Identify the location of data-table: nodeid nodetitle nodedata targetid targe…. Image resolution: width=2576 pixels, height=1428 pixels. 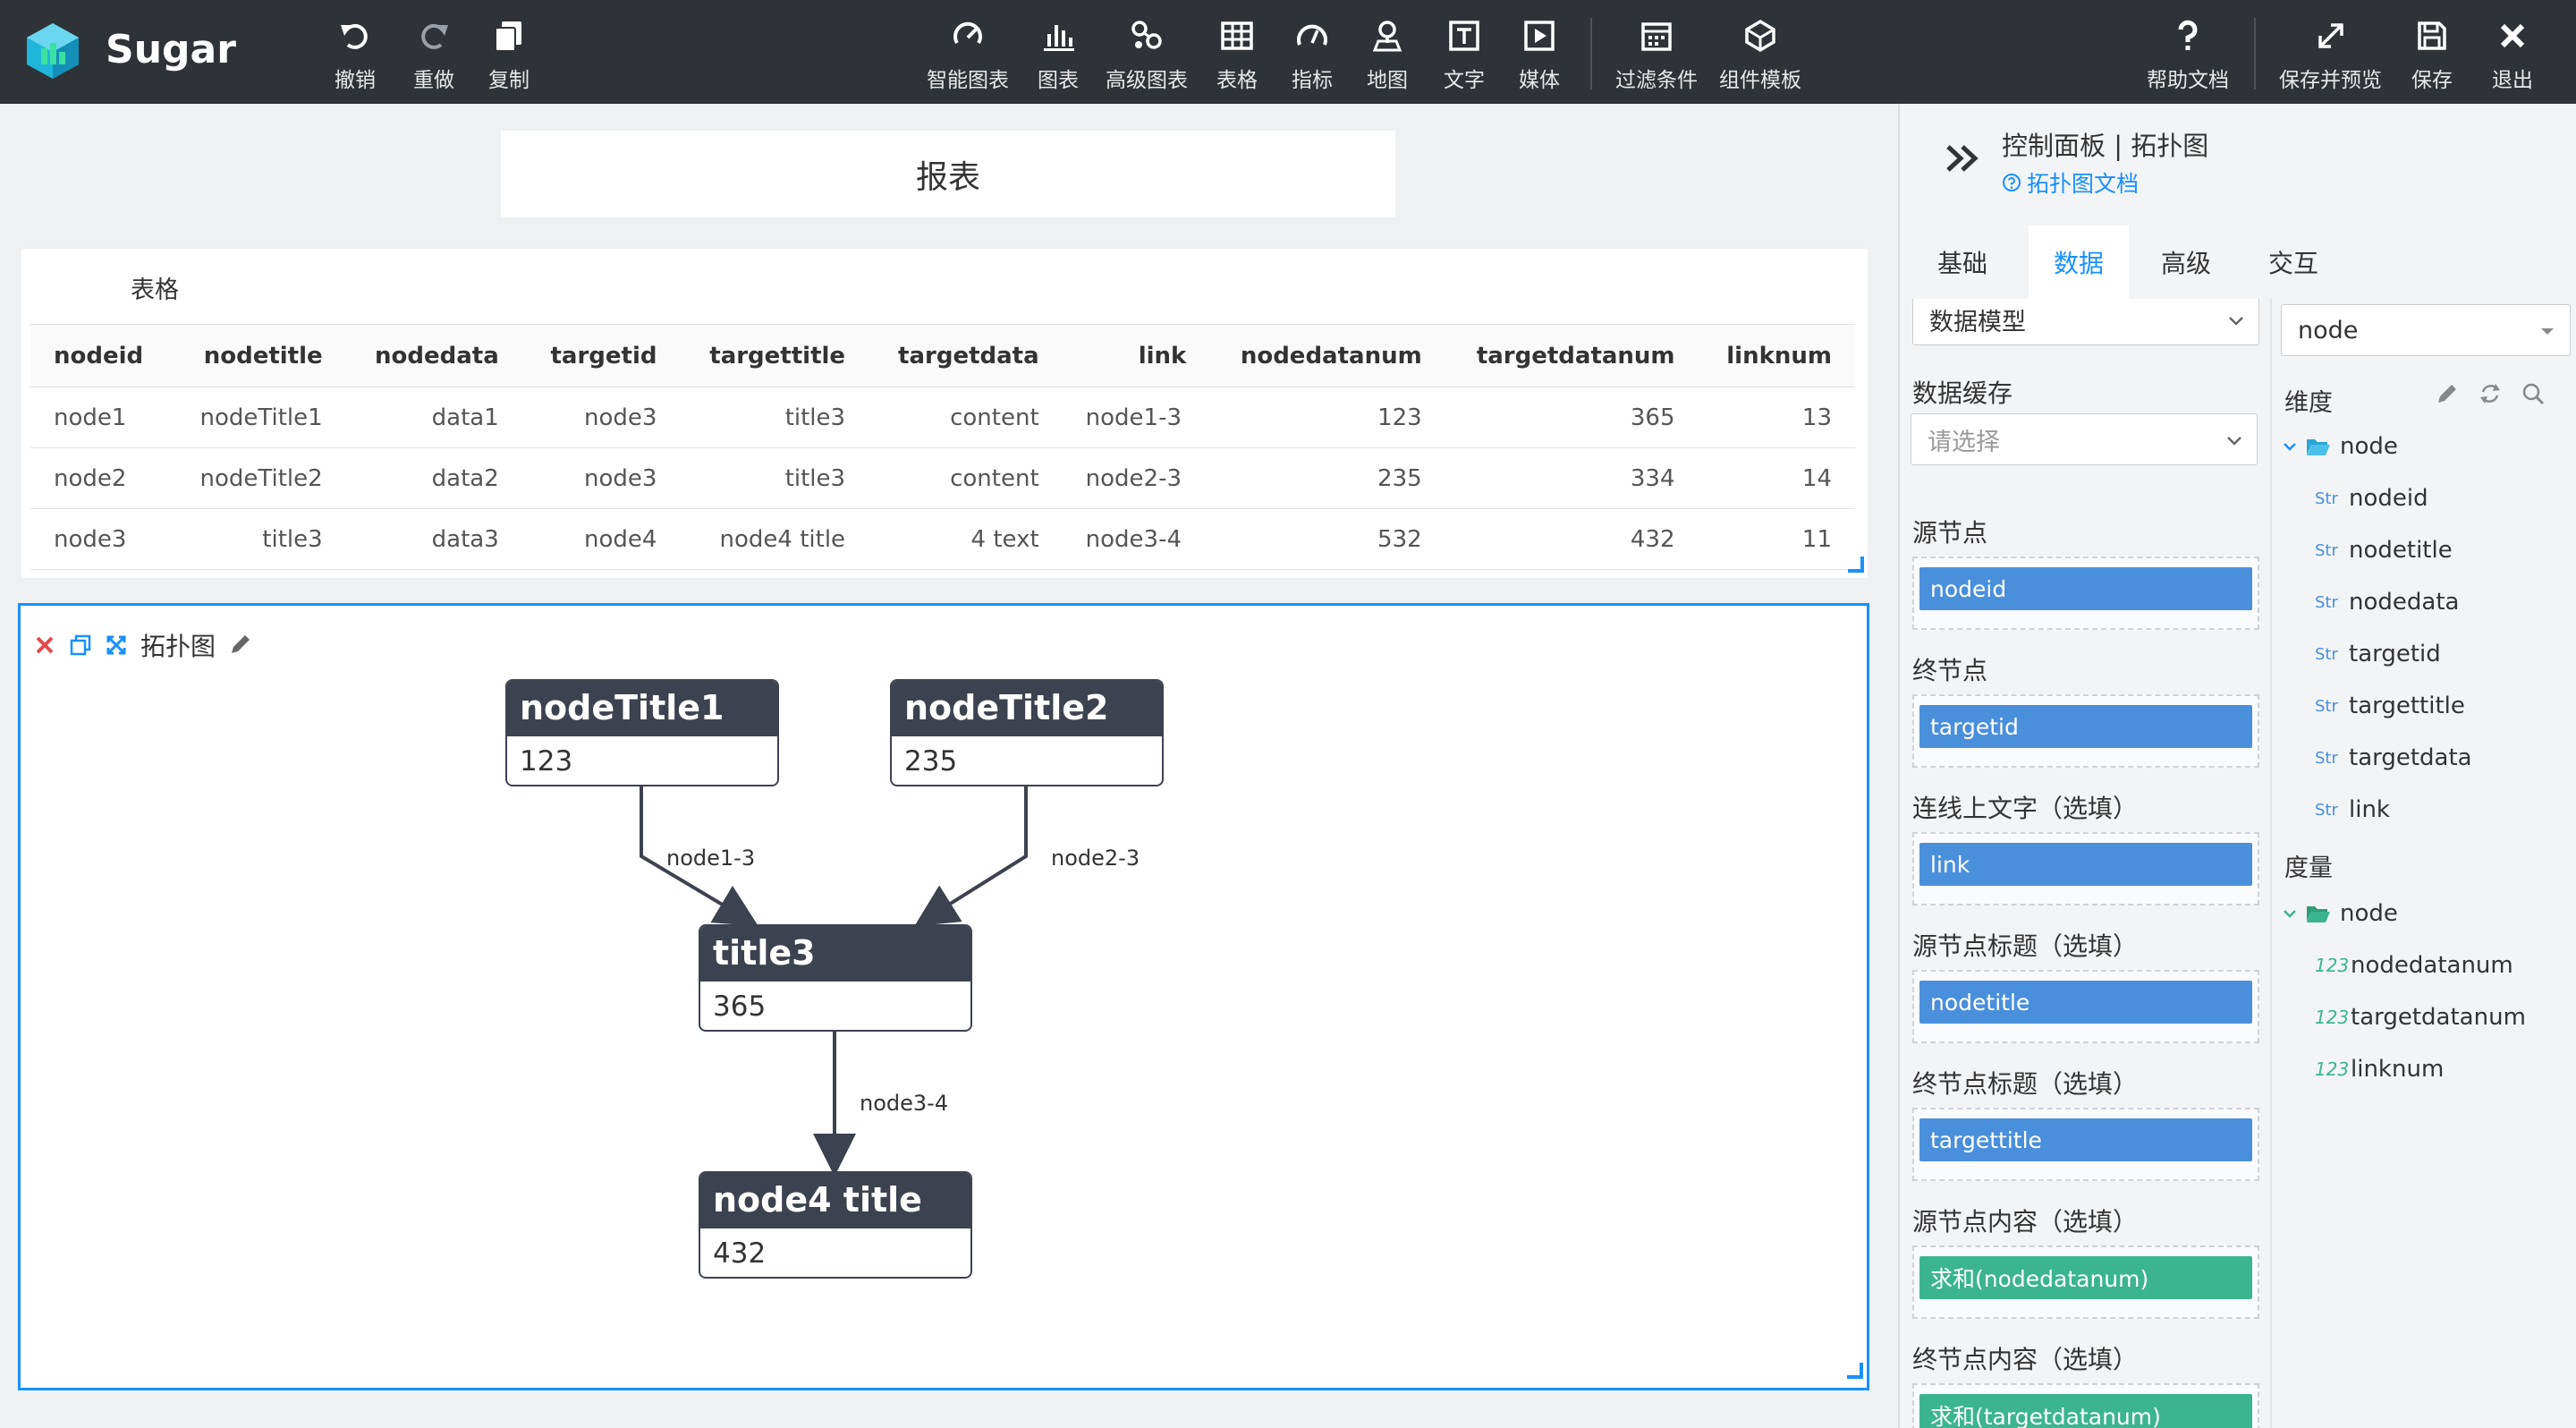
(942, 447).